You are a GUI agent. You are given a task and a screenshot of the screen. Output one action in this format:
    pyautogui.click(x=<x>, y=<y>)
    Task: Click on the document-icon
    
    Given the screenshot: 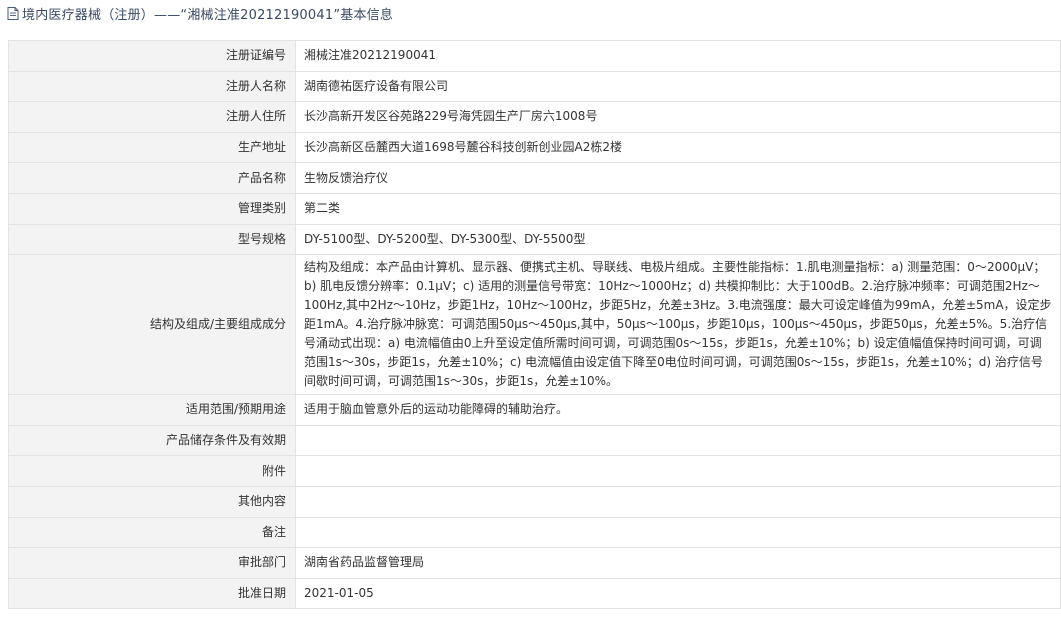 What is the action you would take?
    pyautogui.click(x=13, y=13)
    